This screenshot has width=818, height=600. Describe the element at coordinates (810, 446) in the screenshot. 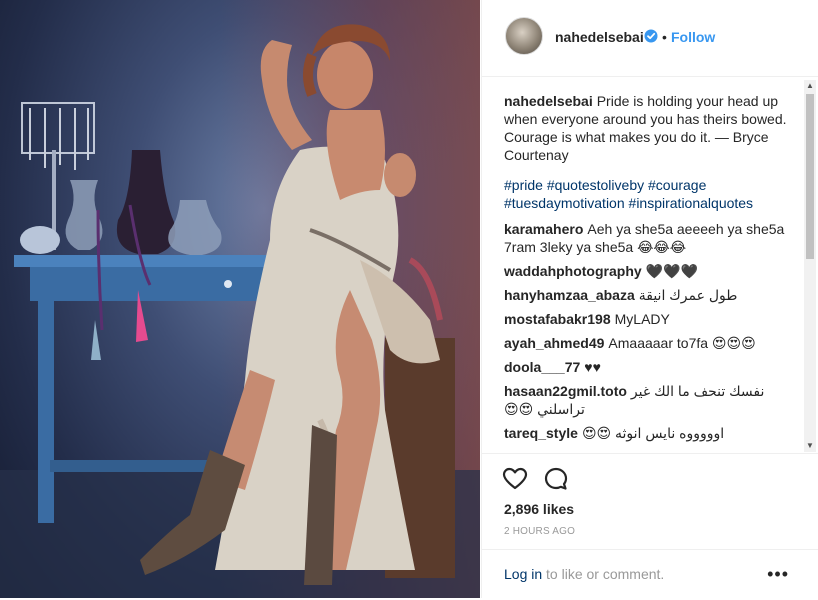

I see `scroll-down-arrow-icon: ▼` at that location.